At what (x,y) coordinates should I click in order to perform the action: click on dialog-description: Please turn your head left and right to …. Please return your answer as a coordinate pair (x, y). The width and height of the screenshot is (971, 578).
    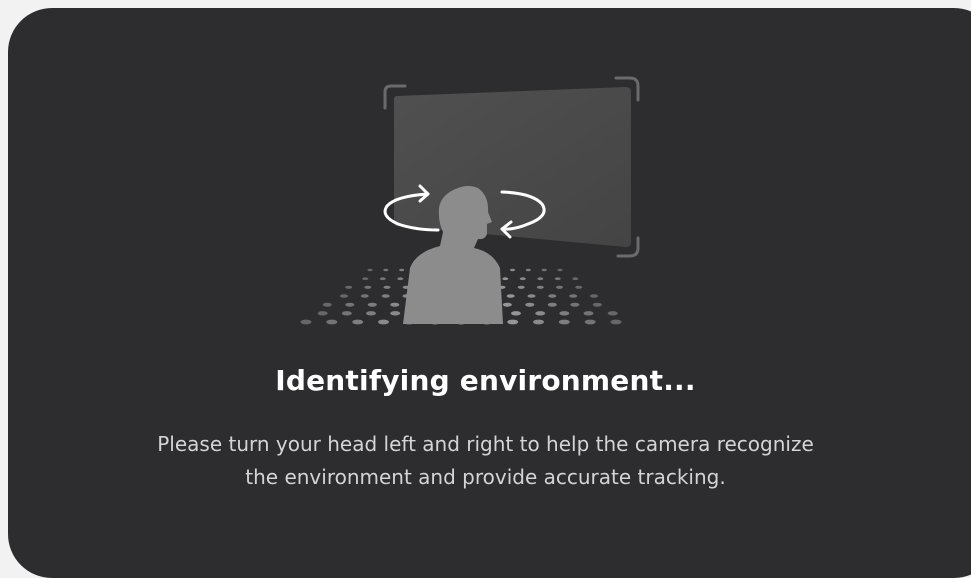
    Looking at the image, I should click on (485, 461).